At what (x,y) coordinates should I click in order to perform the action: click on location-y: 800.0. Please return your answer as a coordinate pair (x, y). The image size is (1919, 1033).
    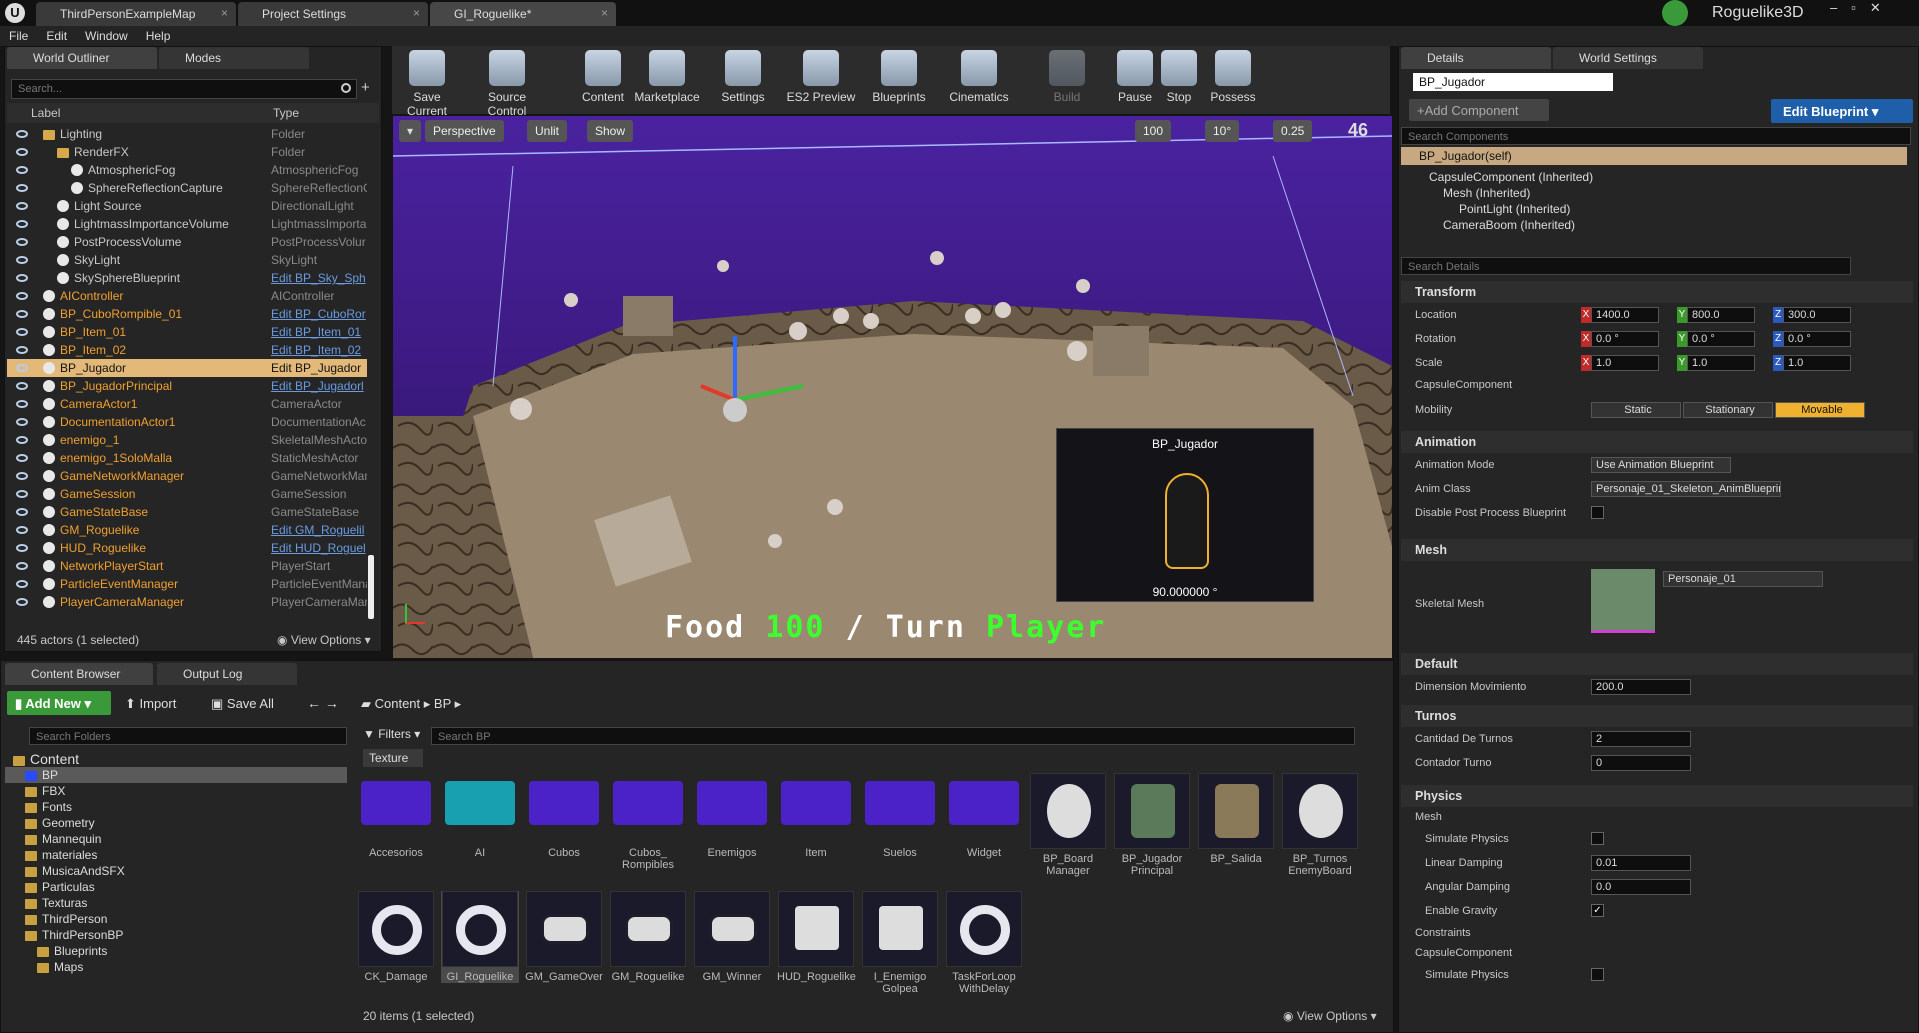
    Looking at the image, I should click on (1721, 315).